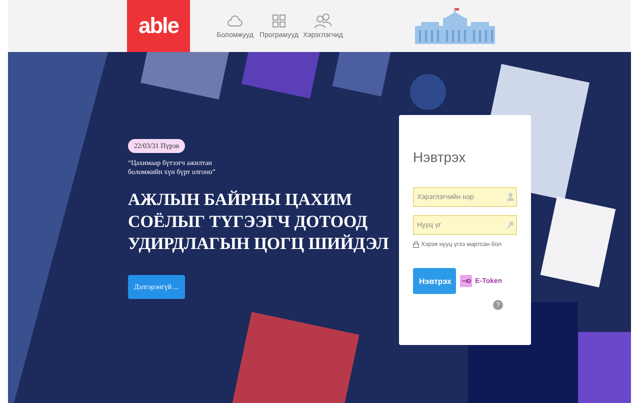  I want to click on users-icon, so click(323, 21).